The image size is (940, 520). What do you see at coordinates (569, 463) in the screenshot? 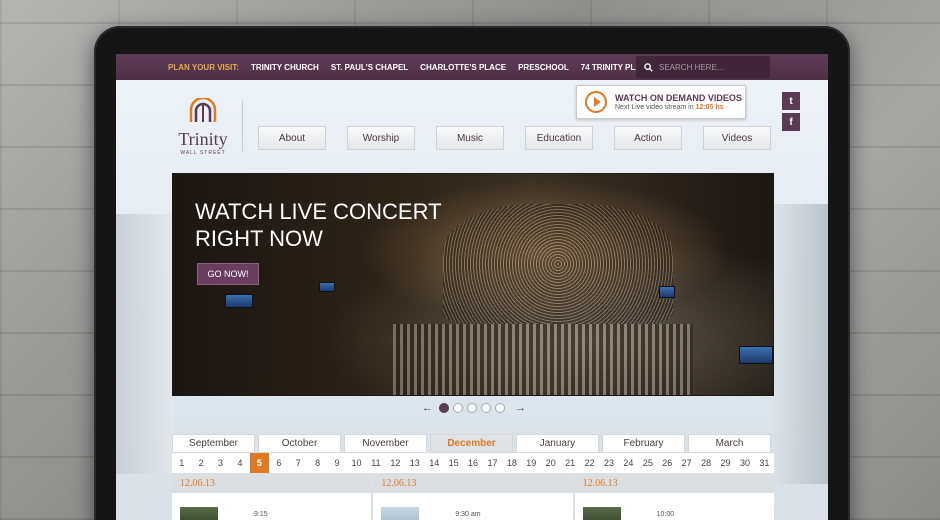
I see `day-cell: 21` at bounding box center [569, 463].